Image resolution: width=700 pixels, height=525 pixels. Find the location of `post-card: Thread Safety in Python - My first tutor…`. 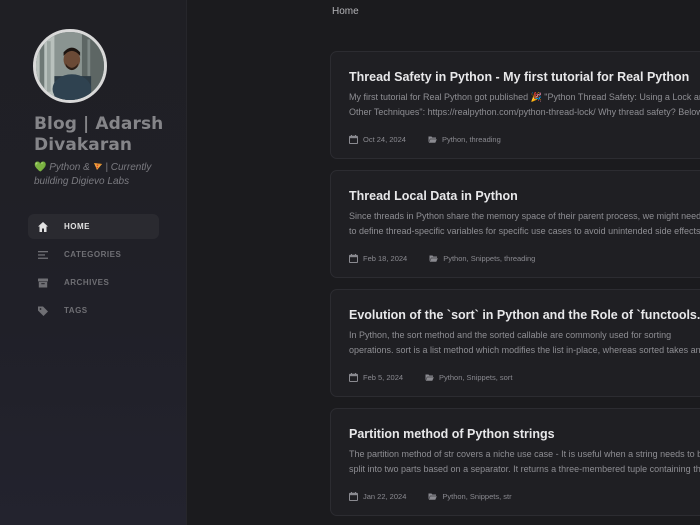

post-card: Thread Safety in Python - My first tutor… is located at coordinates (515, 105).